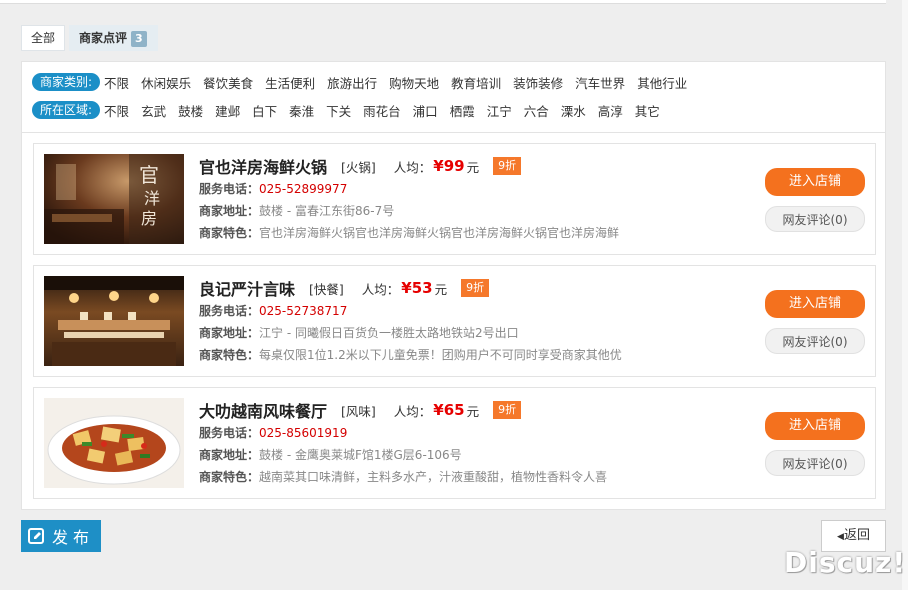 This screenshot has width=908, height=590. What do you see at coordinates (116, 82) in the screenshot?
I see `category-option: 不限` at bounding box center [116, 82].